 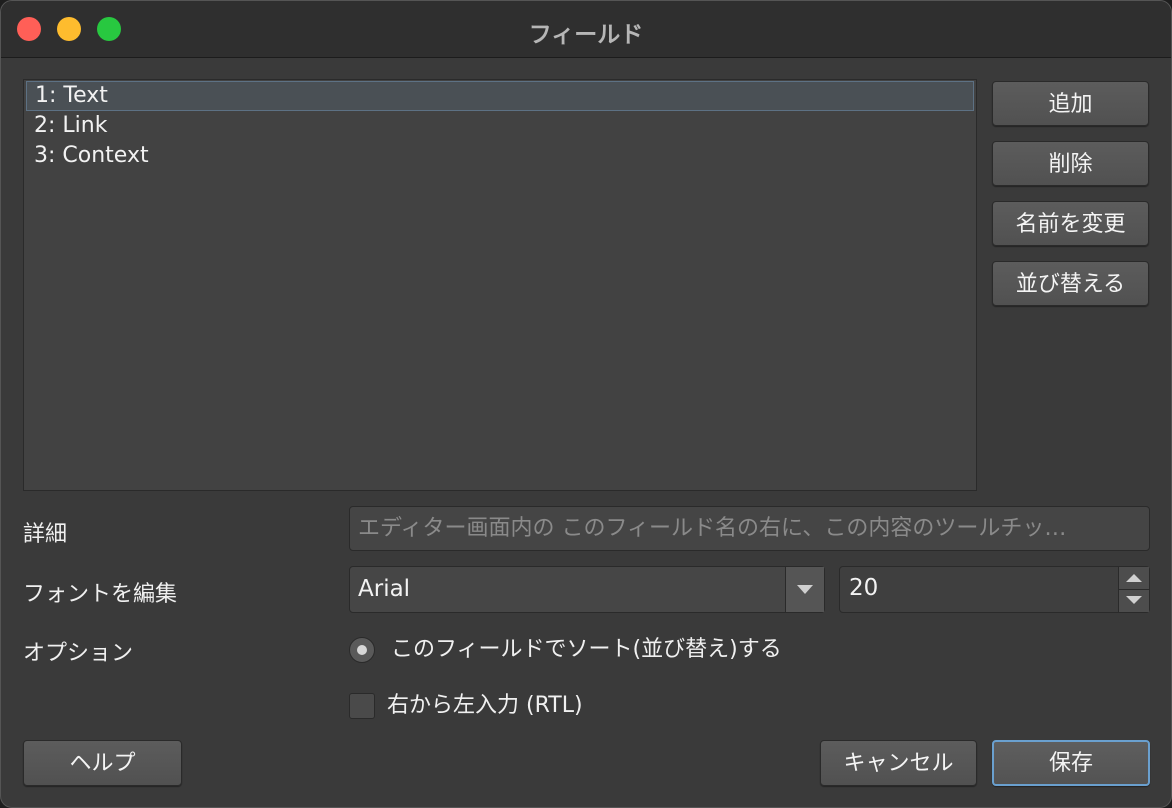 What do you see at coordinates (1071, 763) in the screenshot?
I see `save-button: 保存` at bounding box center [1071, 763].